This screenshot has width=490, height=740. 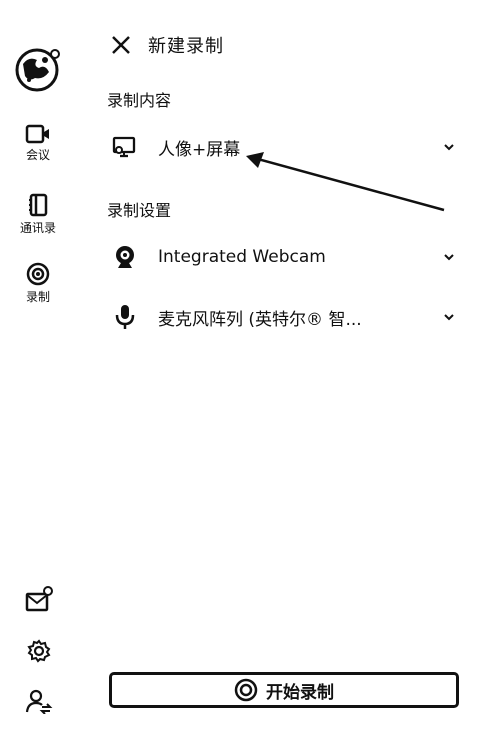 What do you see at coordinates (37, 155) in the screenshot?
I see `sidebar-item-label: 会议` at bounding box center [37, 155].